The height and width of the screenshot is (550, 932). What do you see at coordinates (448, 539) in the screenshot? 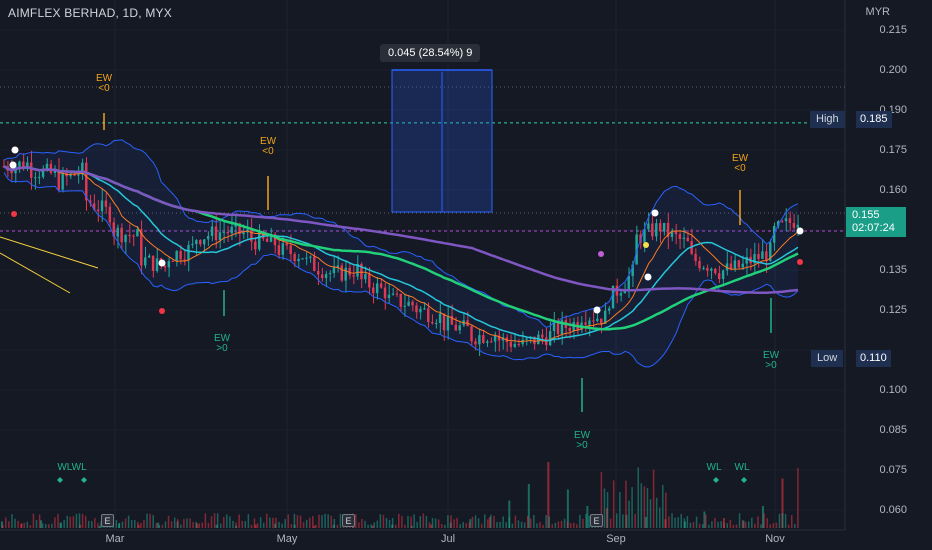
I see `x-tick: Jul` at bounding box center [448, 539].